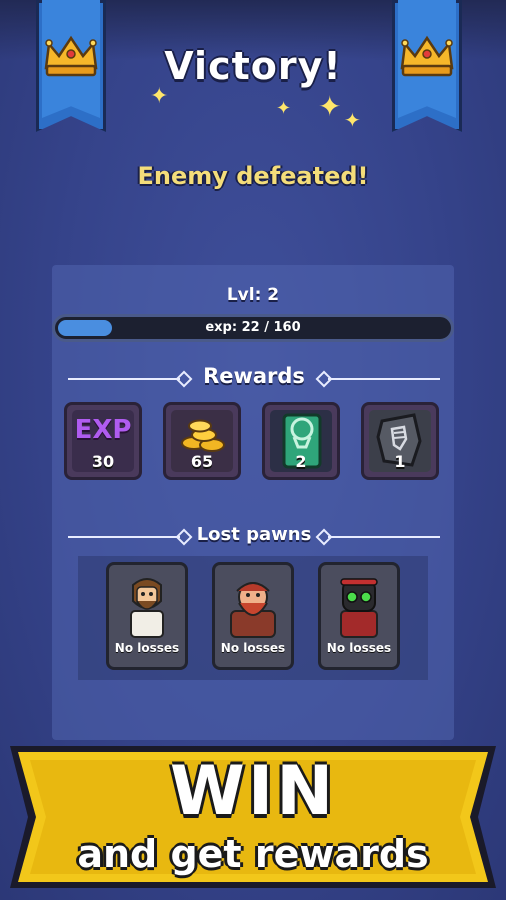  Describe the element at coordinates (147, 608) in the screenshot. I see `bearded-monk-portrait` at that location.